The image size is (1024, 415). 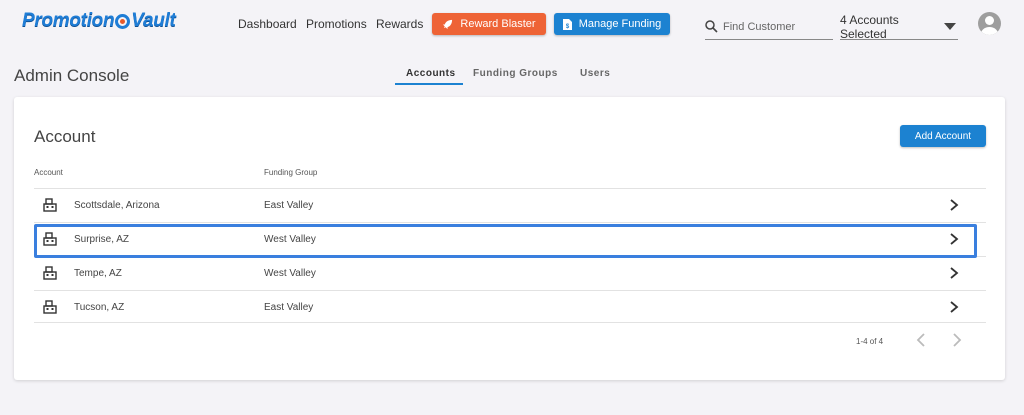 What do you see at coordinates (429, 84) in the screenshot?
I see `active-tab-indicator` at bounding box center [429, 84].